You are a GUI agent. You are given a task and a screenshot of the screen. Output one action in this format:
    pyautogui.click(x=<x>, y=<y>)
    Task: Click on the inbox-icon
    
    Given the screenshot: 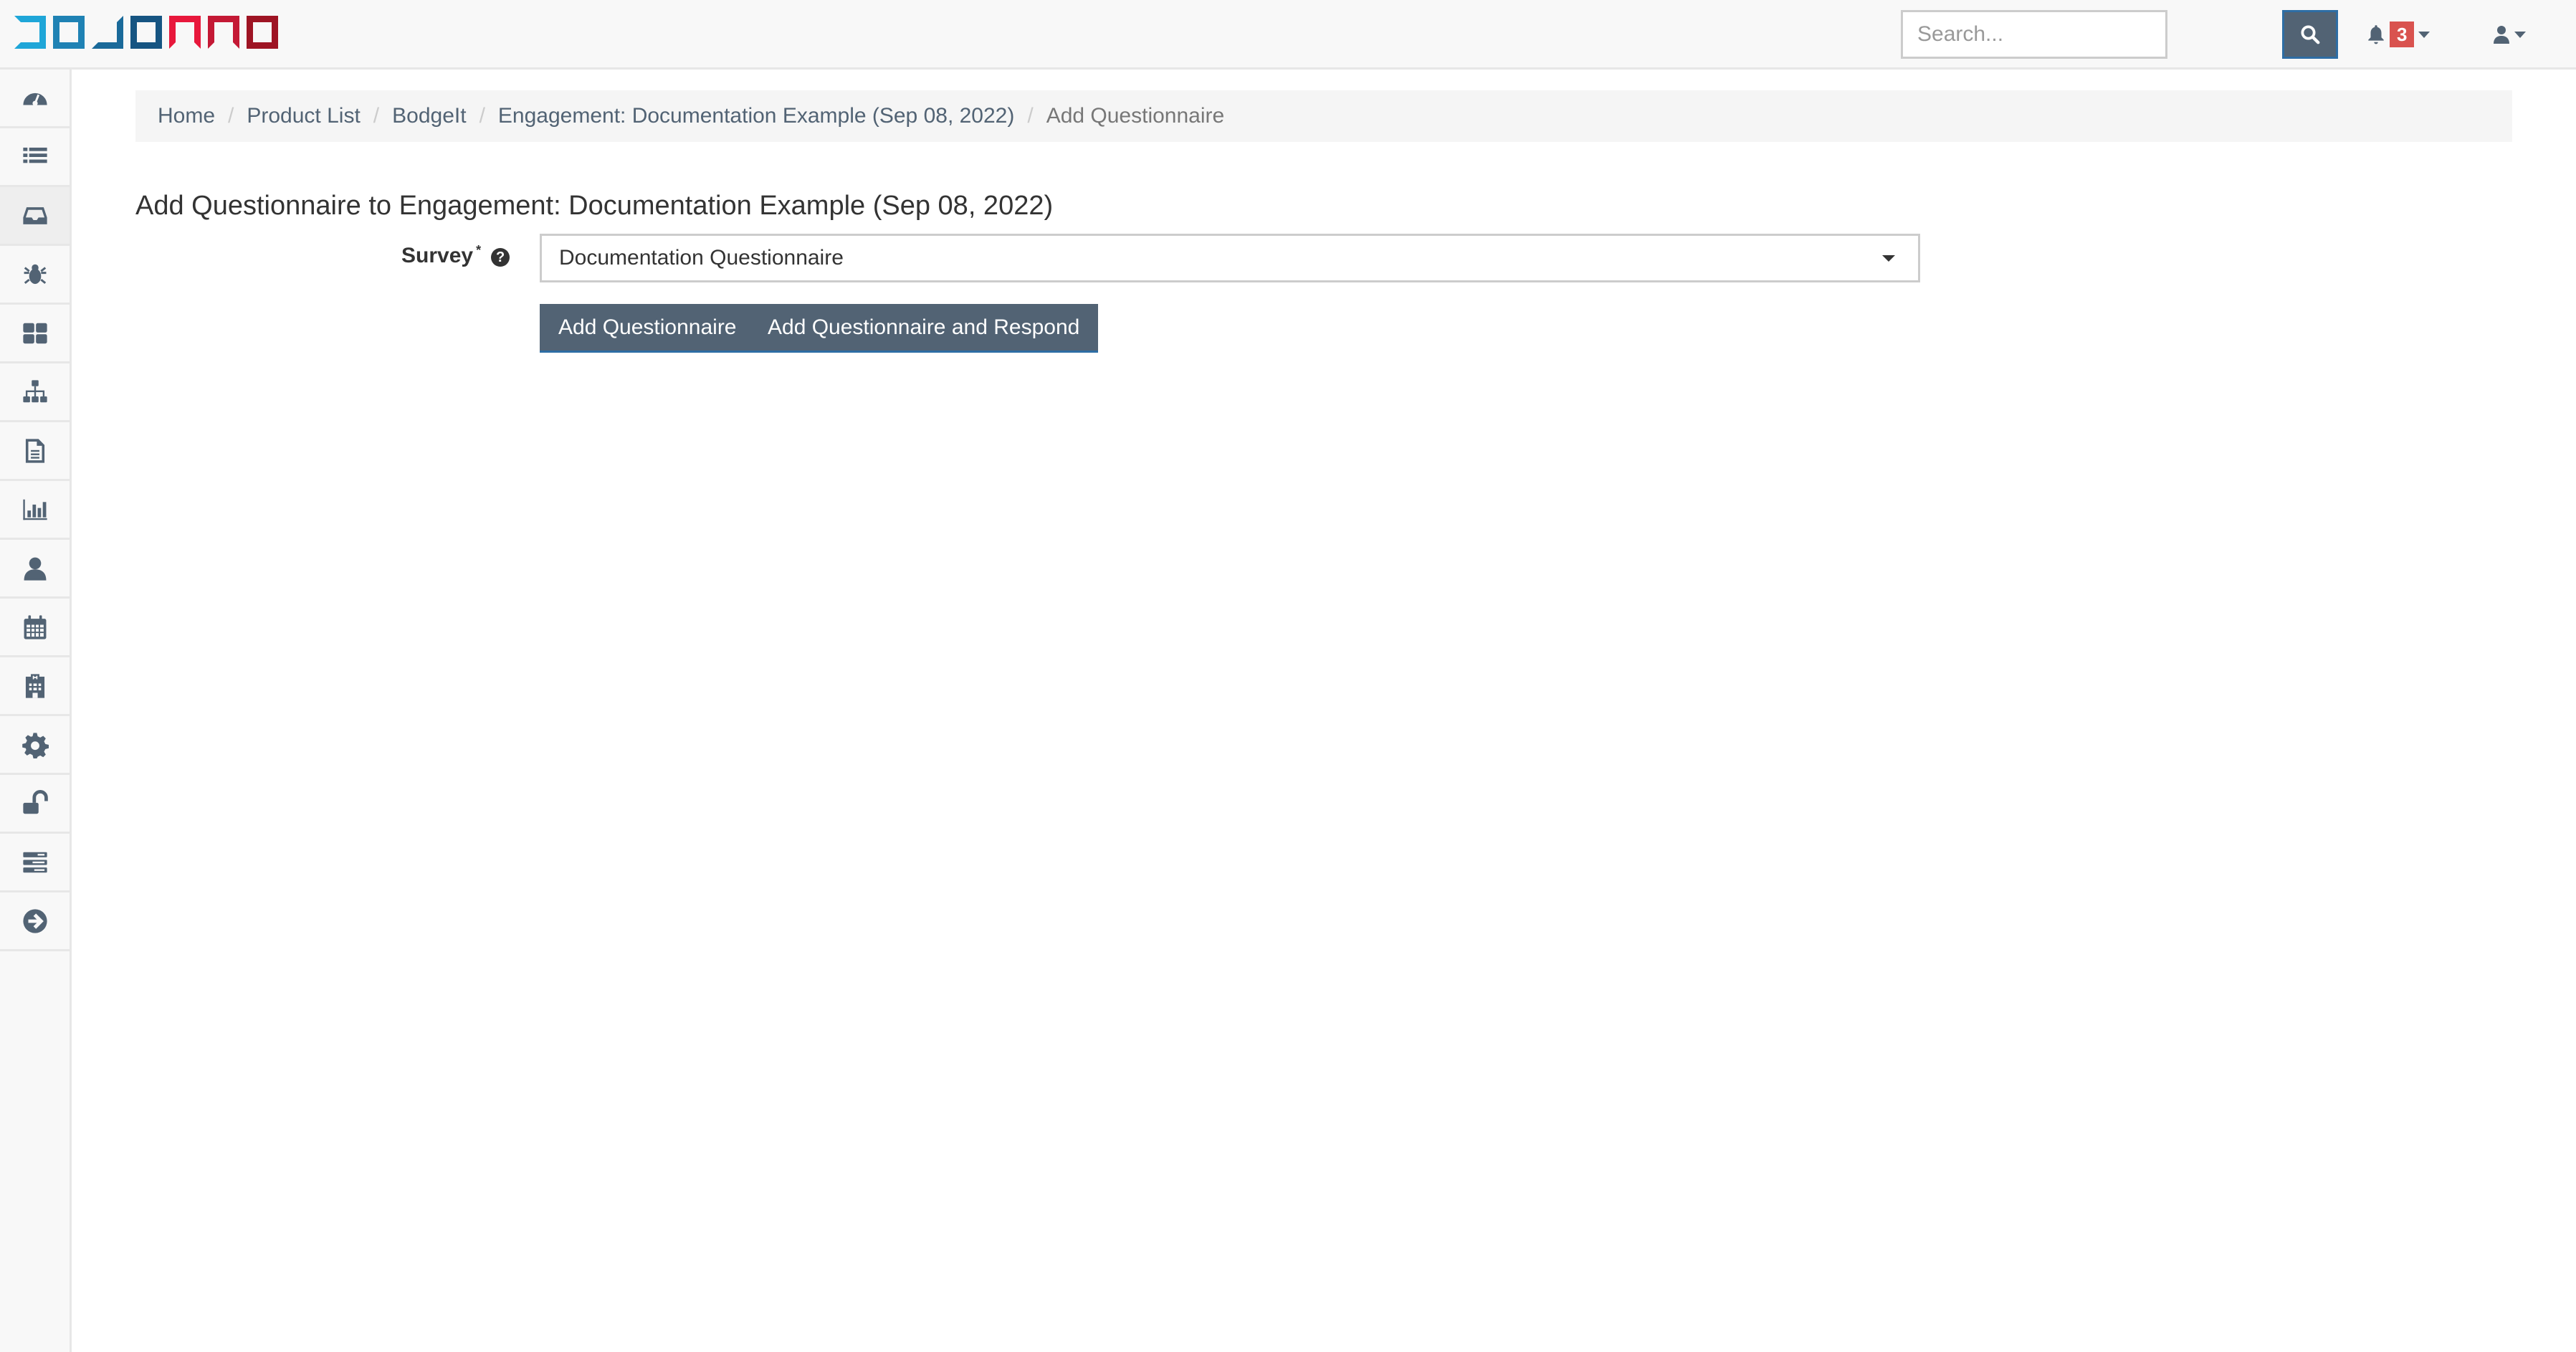 What is the action you would take?
    pyautogui.click(x=34, y=215)
    